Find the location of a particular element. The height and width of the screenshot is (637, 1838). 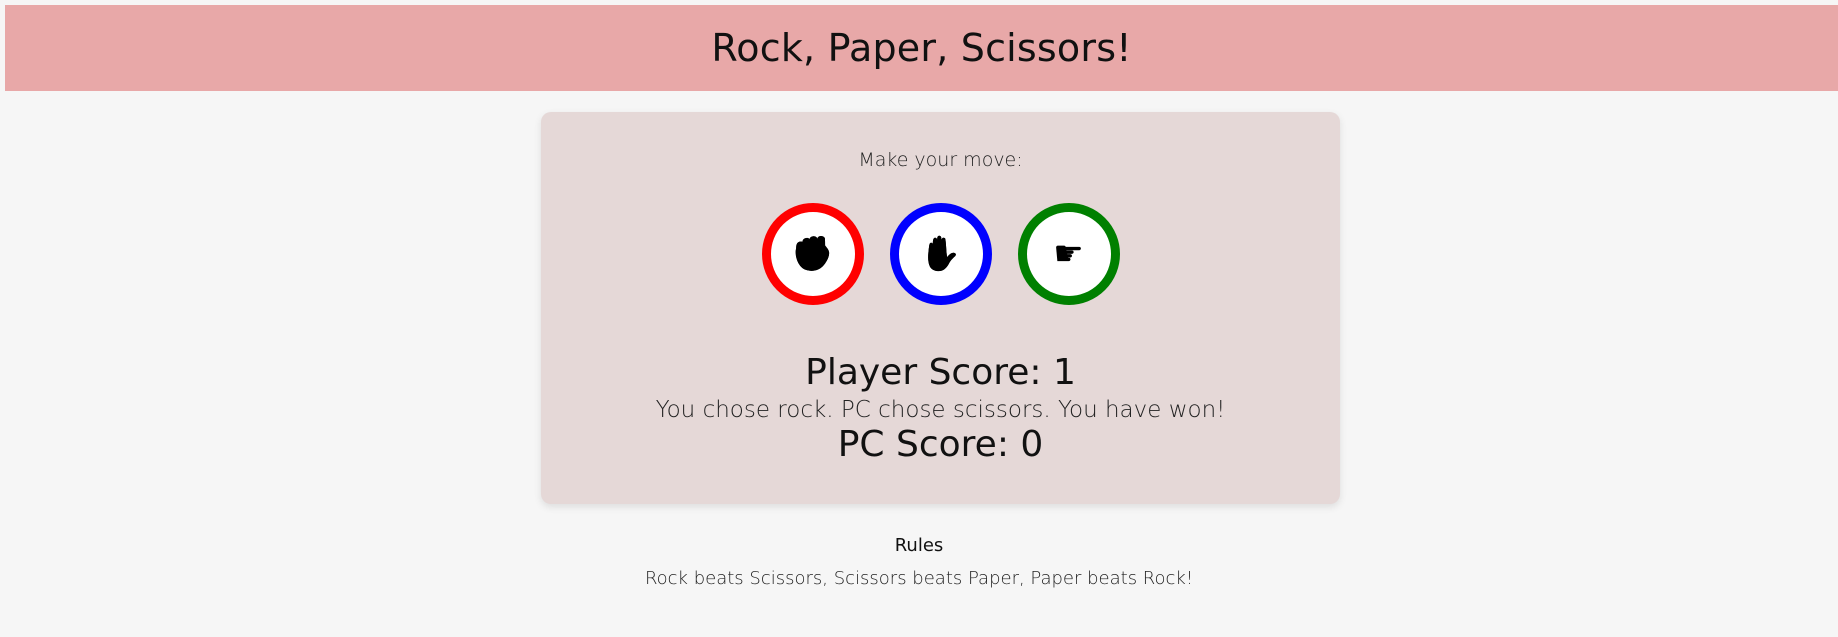

open-hand-icon: ✋ is located at coordinates (940, 254).